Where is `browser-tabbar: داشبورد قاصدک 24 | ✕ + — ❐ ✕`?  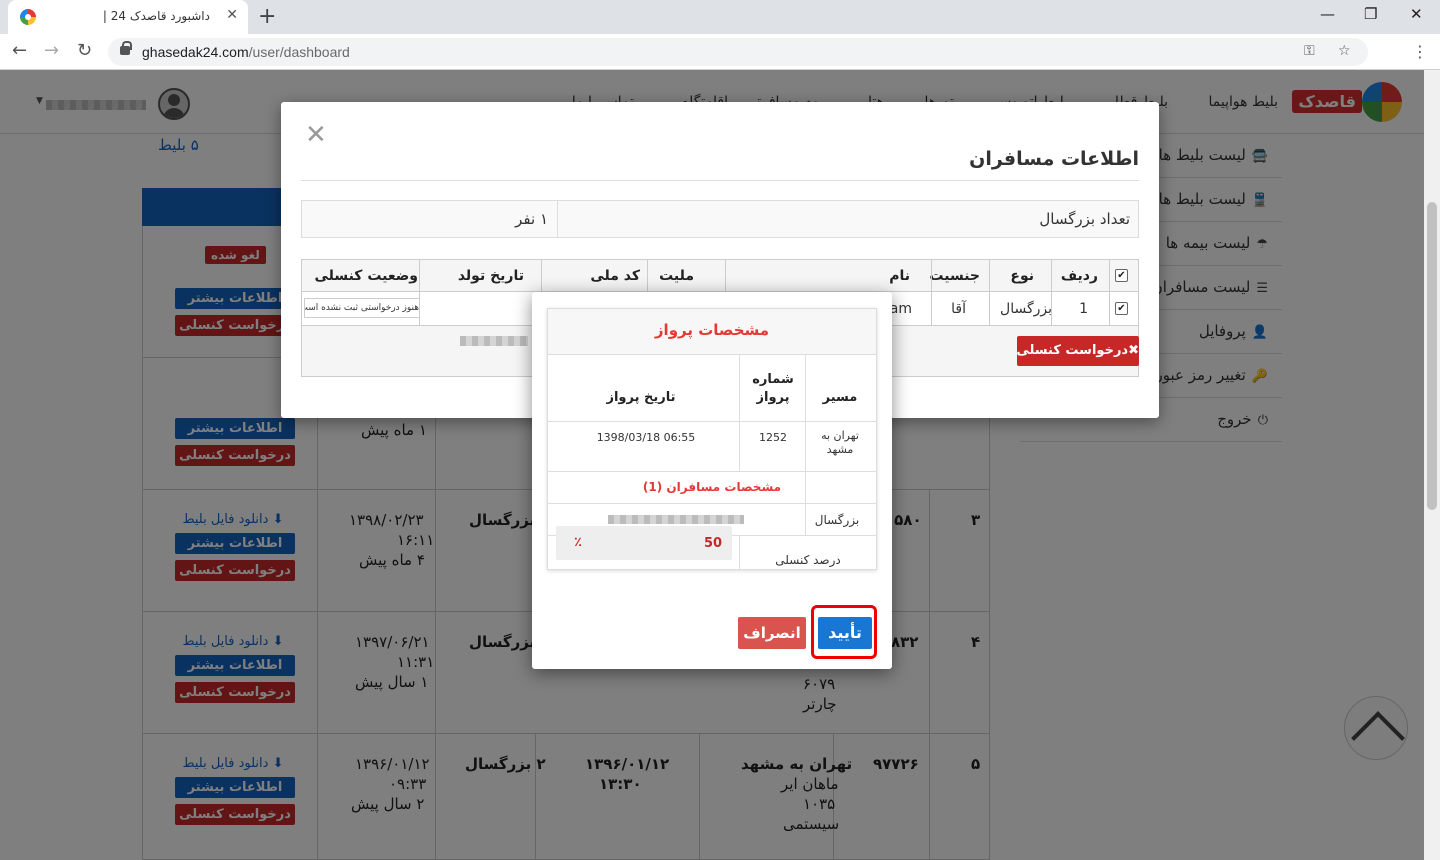
browser-tabbar: داشبورد قاصدک 24 | ✕ + — ❐ ✕ is located at coordinates (720, 17).